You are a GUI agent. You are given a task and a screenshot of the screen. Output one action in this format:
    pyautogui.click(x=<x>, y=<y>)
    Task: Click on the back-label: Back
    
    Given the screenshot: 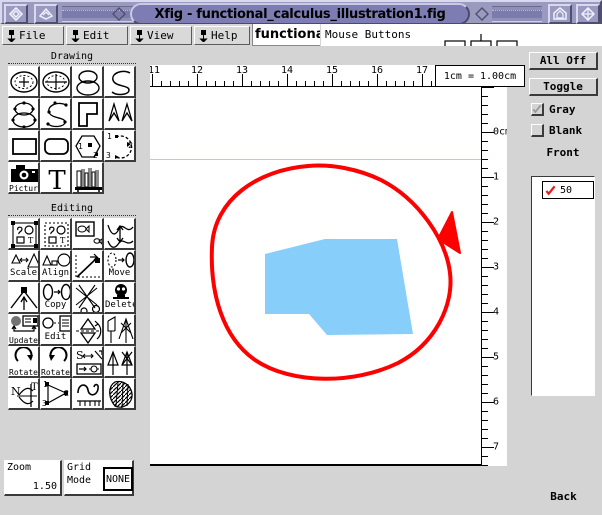 What is the action you would take?
    pyautogui.click(x=563, y=496)
    